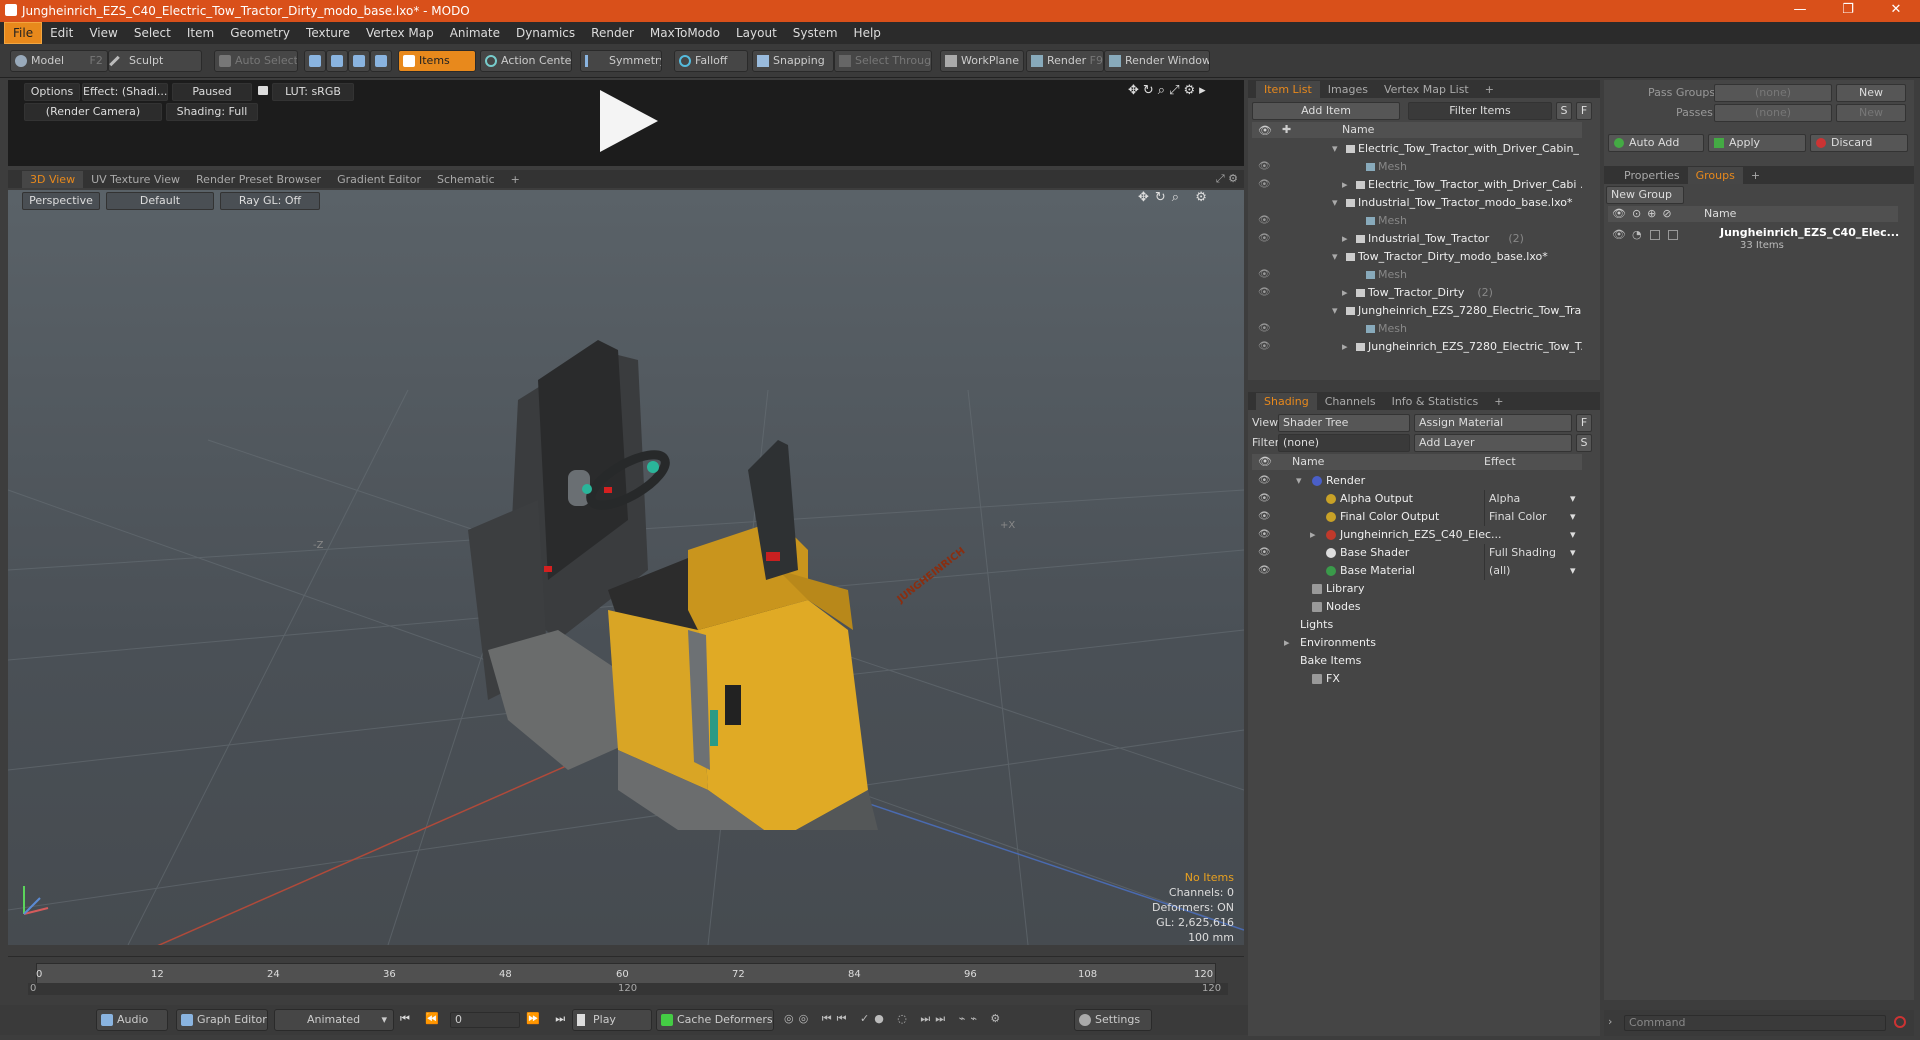 The width and height of the screenshot is (1920, 1040). I want to click on add-layer-dropdown: Add Layer, so click(1493, 443).